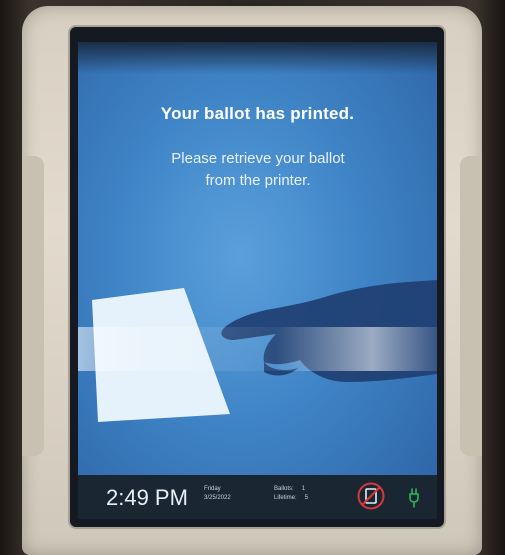 This screenshot has height=555, width=505. I want to click on clock-time: 2:49 PM, so click(147, 497).